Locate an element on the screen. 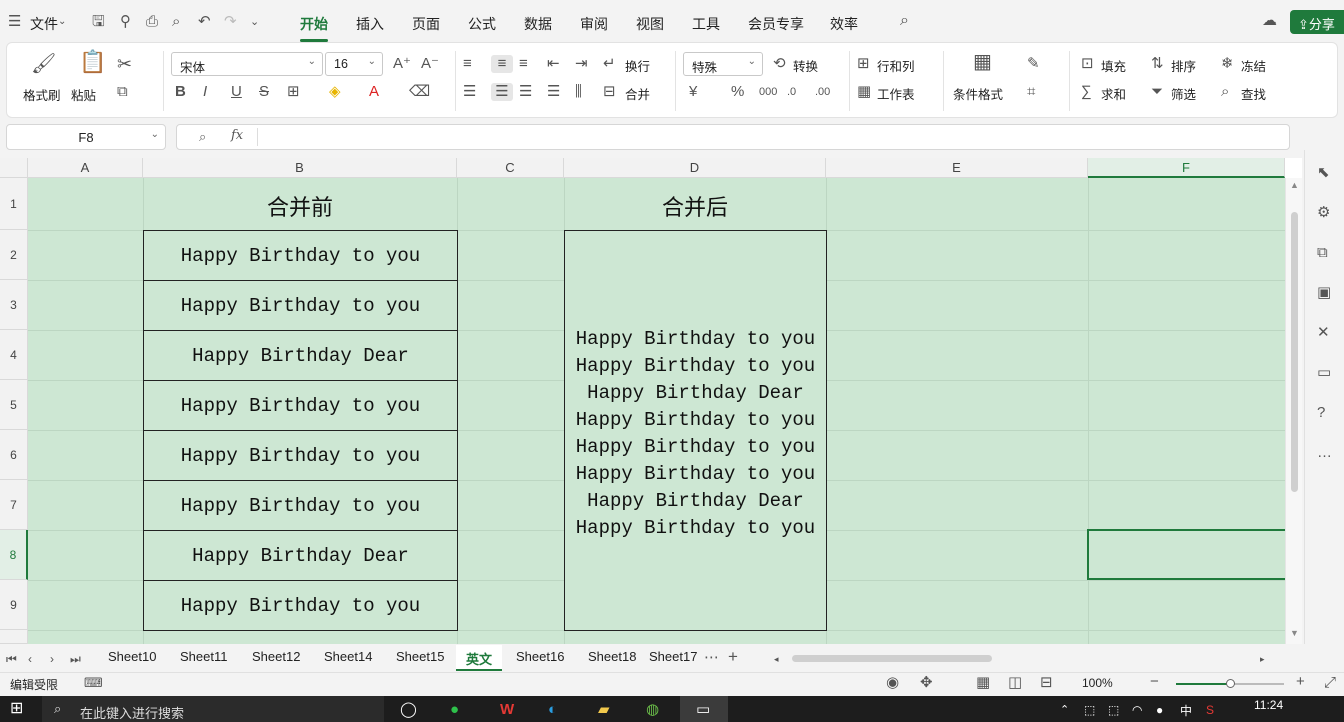  align-left-icon: ☰ is located at coordinates (469, 92).